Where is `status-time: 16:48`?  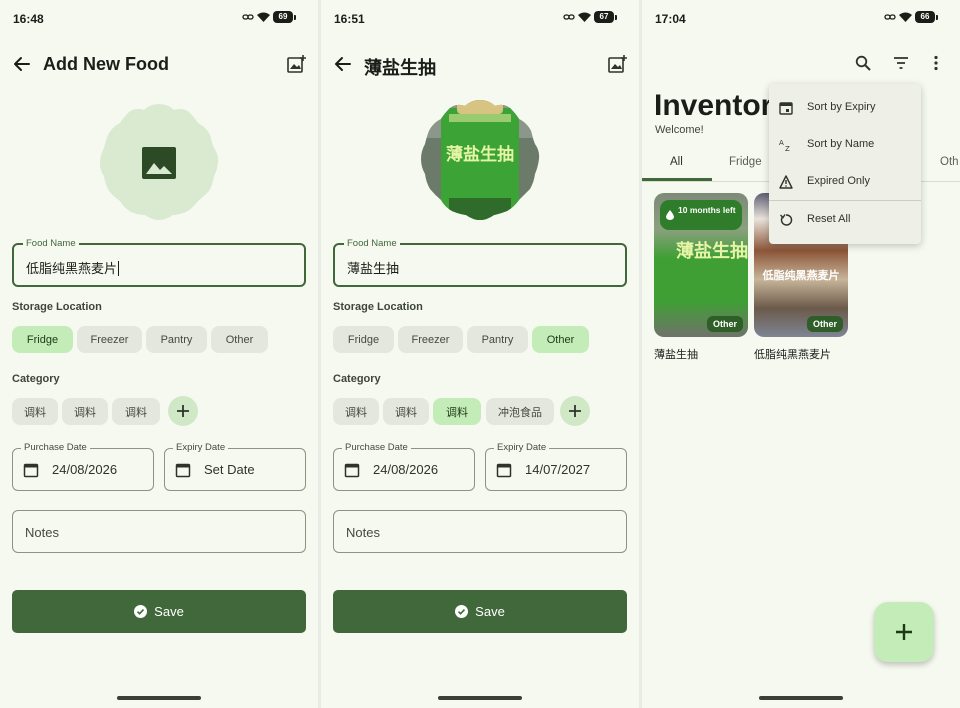
status-time: 16:48 is located at coordinates (28, 19).